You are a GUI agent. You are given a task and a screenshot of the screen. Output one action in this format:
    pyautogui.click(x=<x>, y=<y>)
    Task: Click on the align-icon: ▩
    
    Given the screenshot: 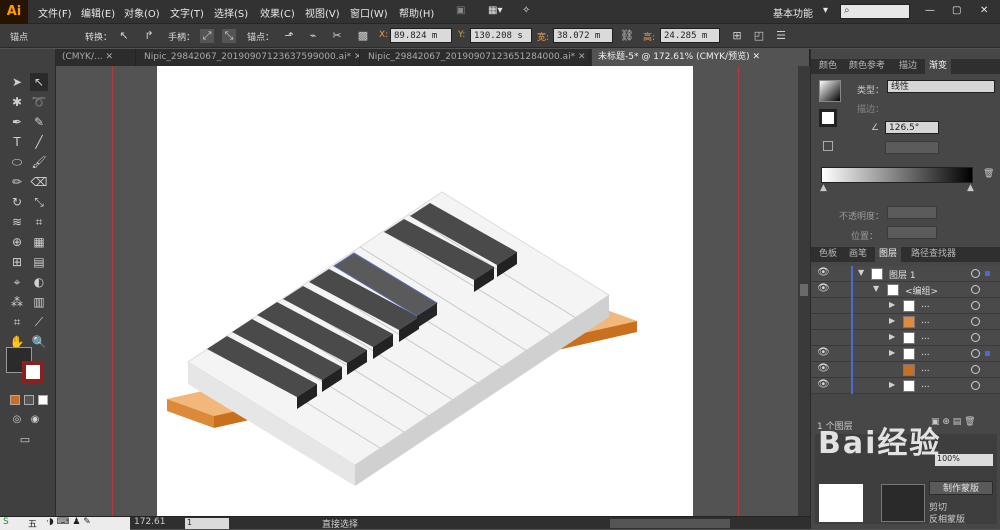 What is the action you would take?
    pyautogui.click(x=363, y=36)
    